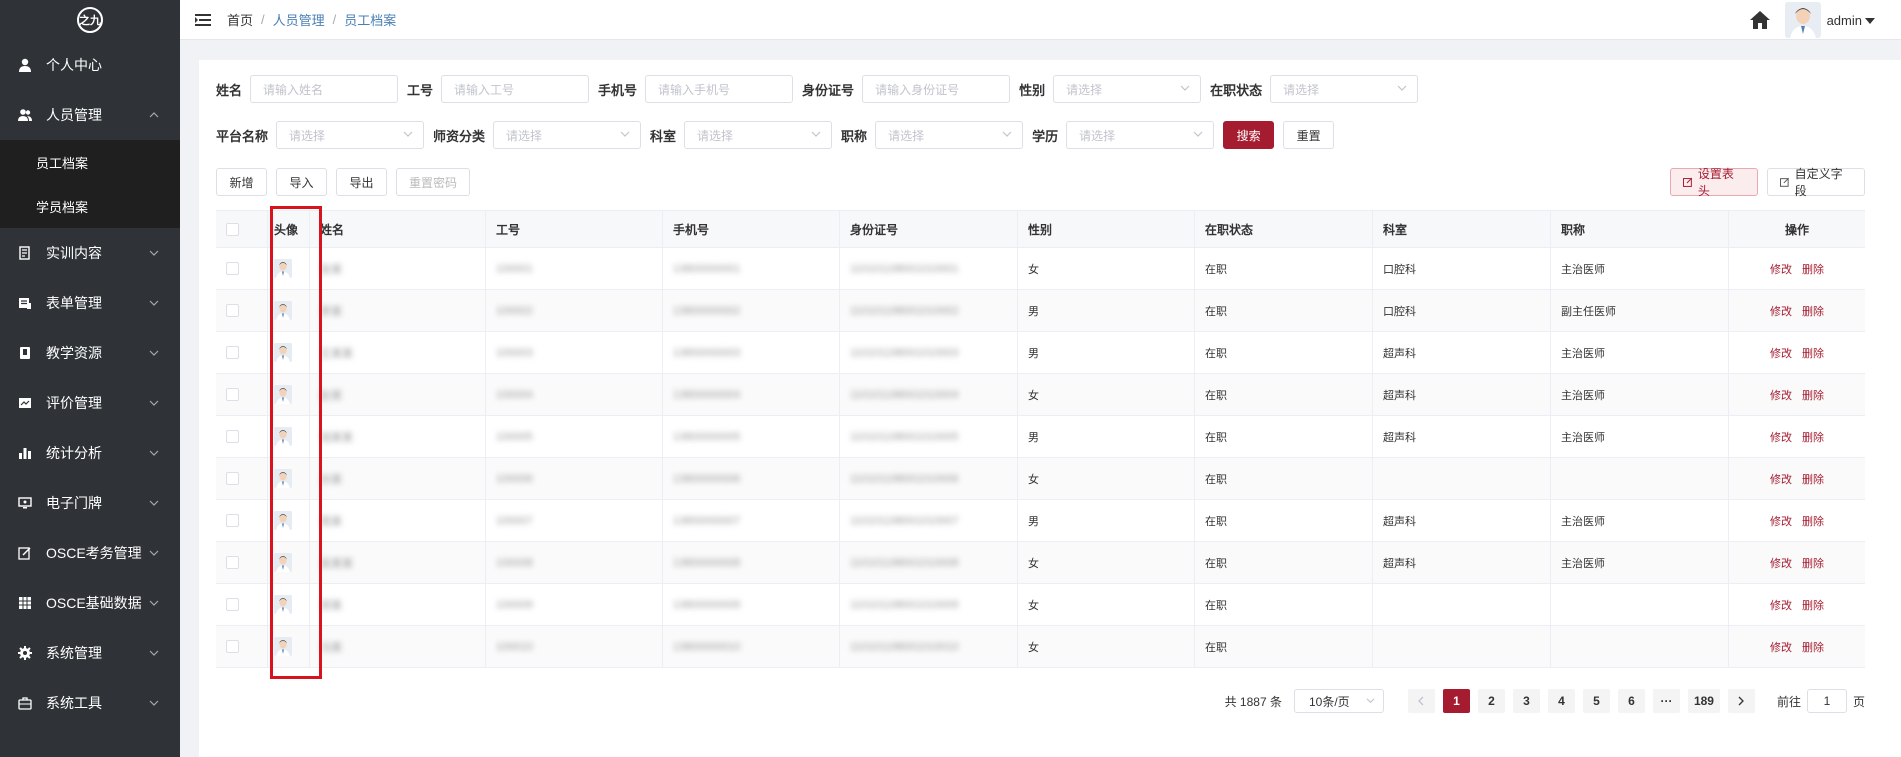 This screenshot has height=757, width=1901. Describe the element at coordinates (90, 162) in the screenshot. I see `sidebar-subitem-0: 员工档案` at that location.